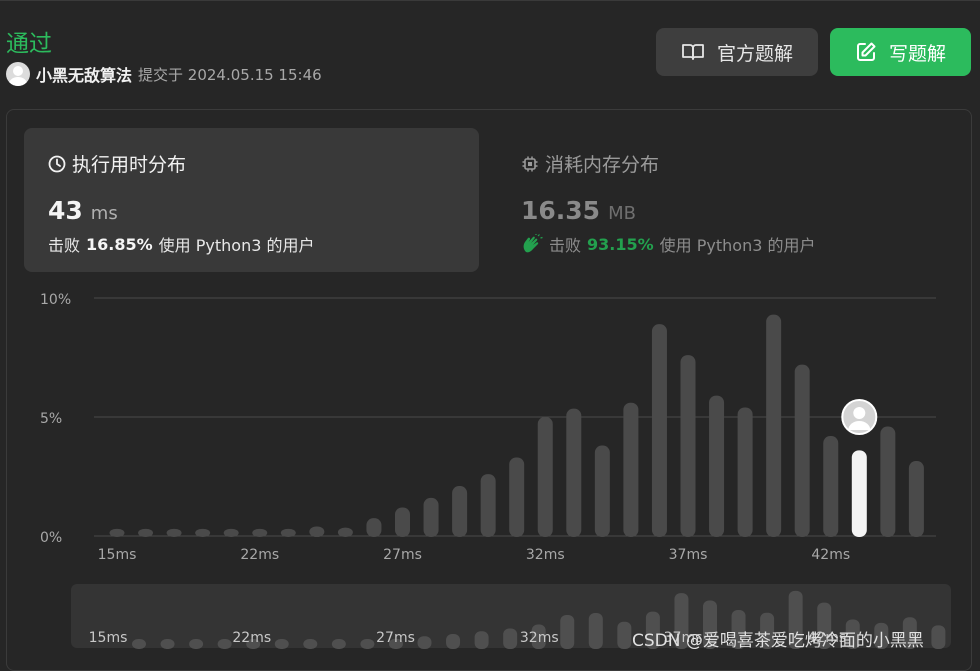 The height and width of the screenshot is (671, 980). I want to click on x-tick-label: 37ms, so click(688, 555).